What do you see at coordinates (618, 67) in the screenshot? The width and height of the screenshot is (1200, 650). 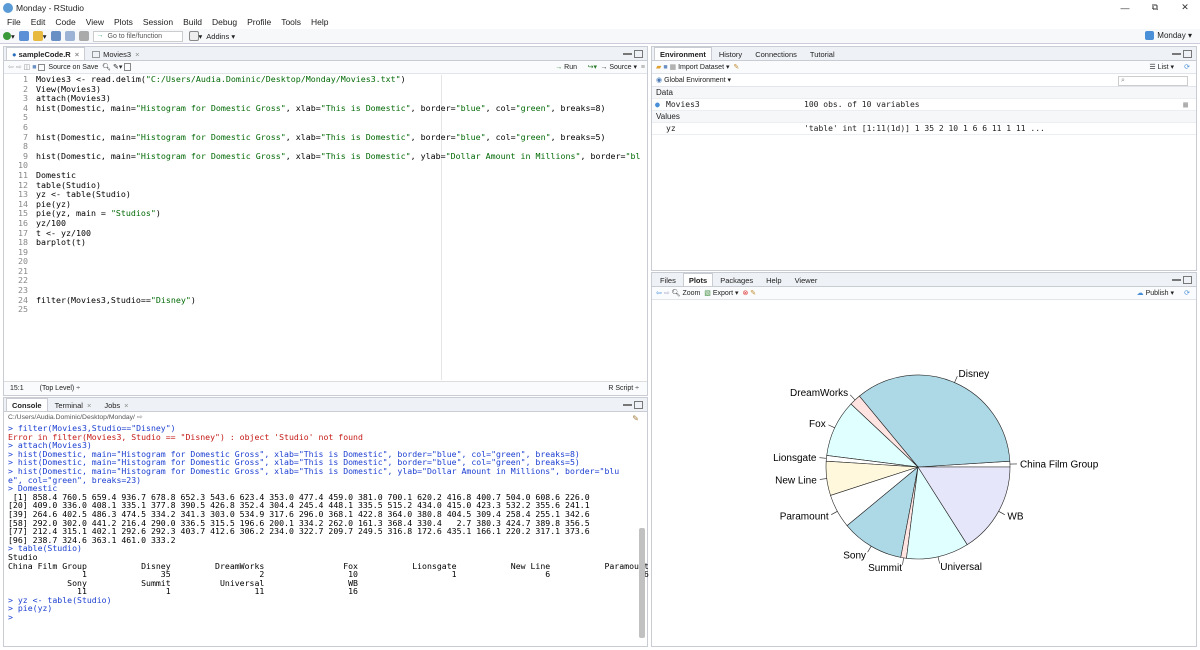 I see `source-button: → Source ▾` at bounding box center [618, 67].